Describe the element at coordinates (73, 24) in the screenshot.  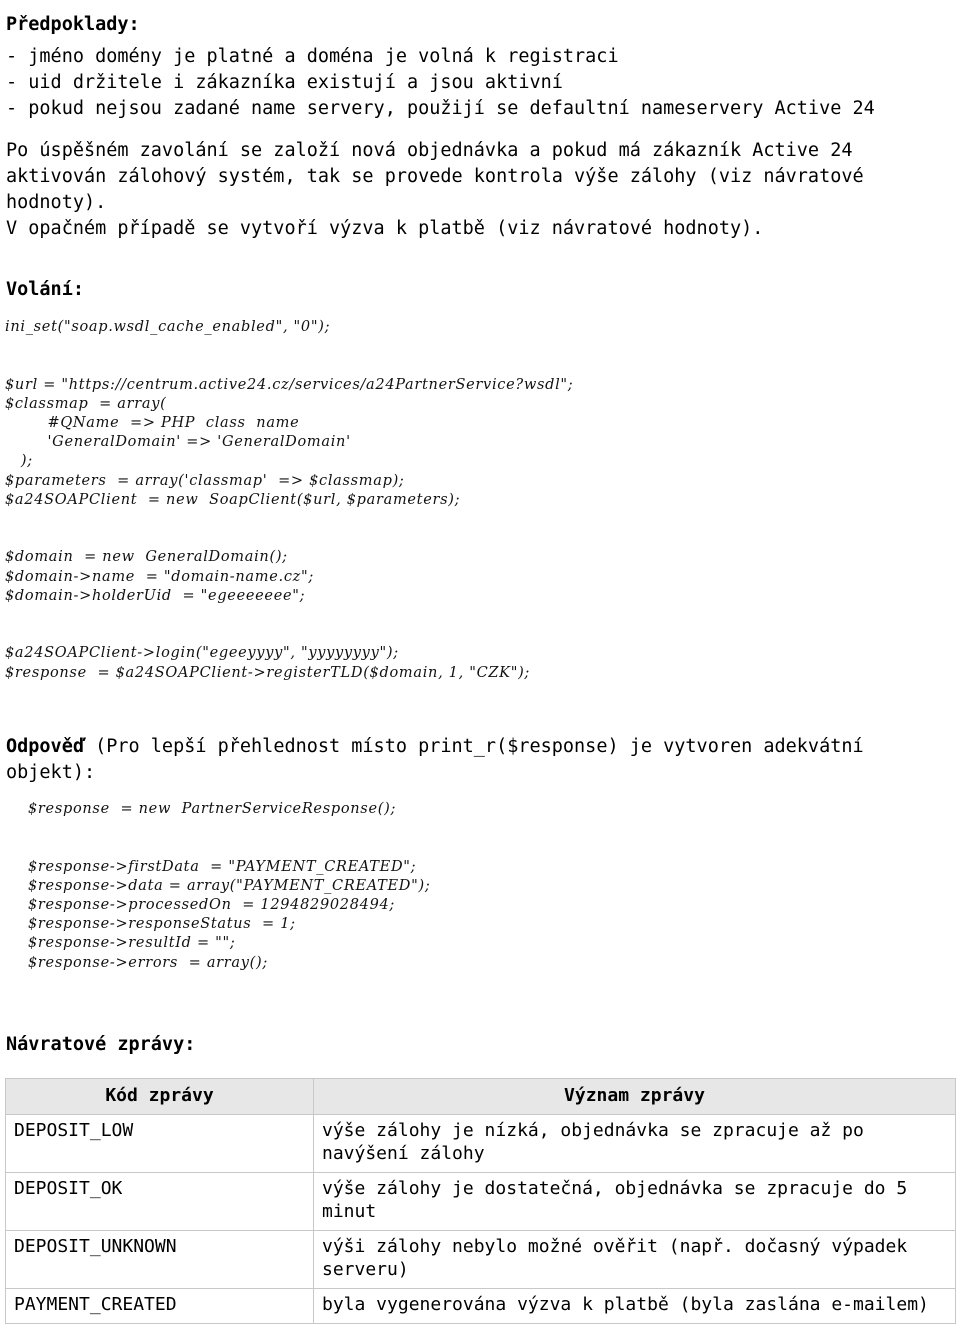
I see `assumptions-heading: Předpoklady:` at that location.